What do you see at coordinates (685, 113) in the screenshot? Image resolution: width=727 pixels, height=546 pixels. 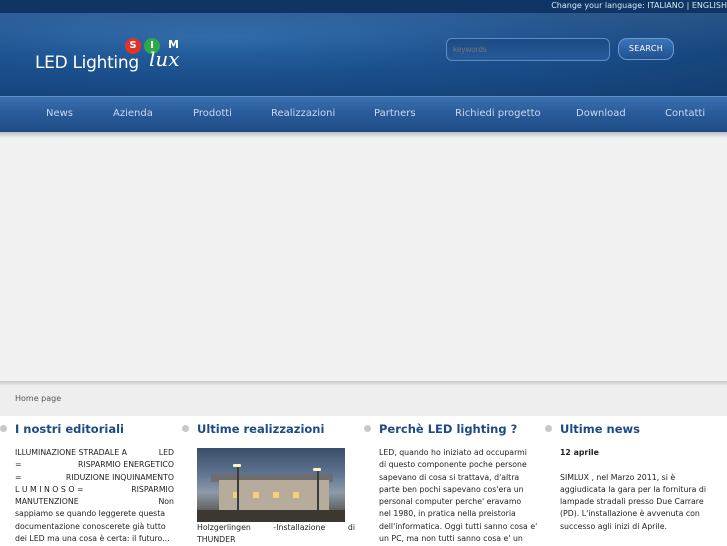 I see `nav-item-contatti: Contatti` at bounding box center [685, 113].